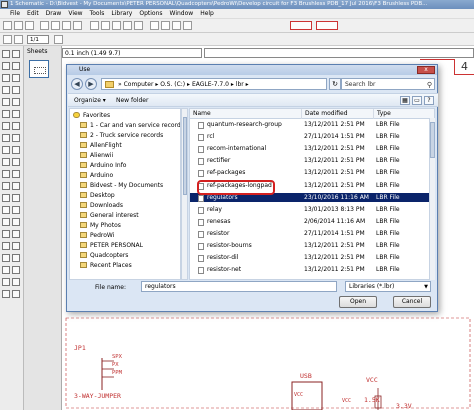 The height and width of the screenshot is (410, 474). What do you see at coordinates (185, 156) in the screenshot?
I see `navigation-scroll-thumb` at bounding box center [185, 156].